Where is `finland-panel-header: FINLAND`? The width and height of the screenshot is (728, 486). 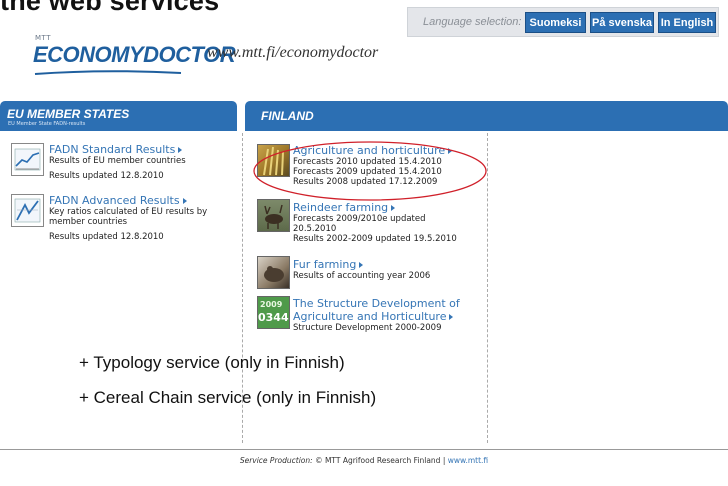
finland-panel-header: FINLAND is located at coordinates (486, 116).